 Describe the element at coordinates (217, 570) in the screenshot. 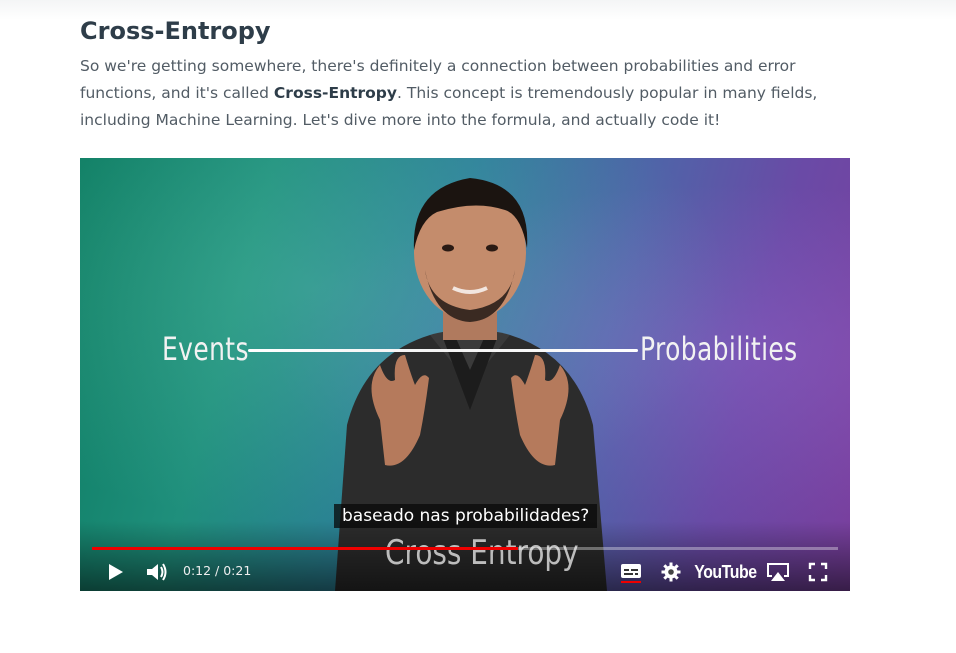

I see `time-display: 0:12 / 0:21` at that location.